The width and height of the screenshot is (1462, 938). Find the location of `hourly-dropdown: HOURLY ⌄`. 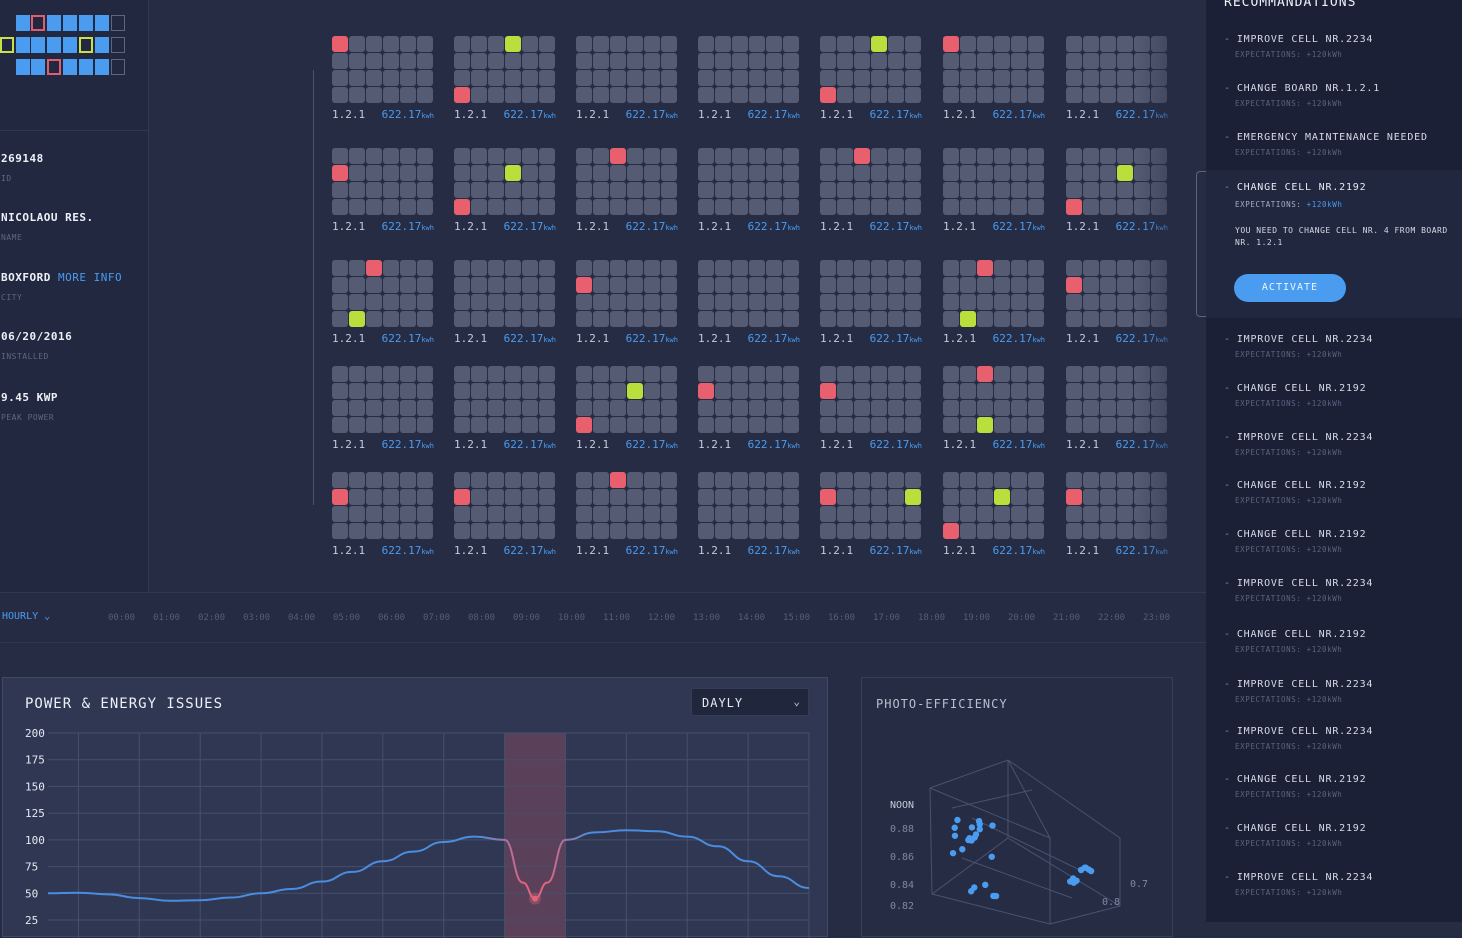

hourly-dropdown: HOURLY ⌄ is located at coordinates (26, 616).